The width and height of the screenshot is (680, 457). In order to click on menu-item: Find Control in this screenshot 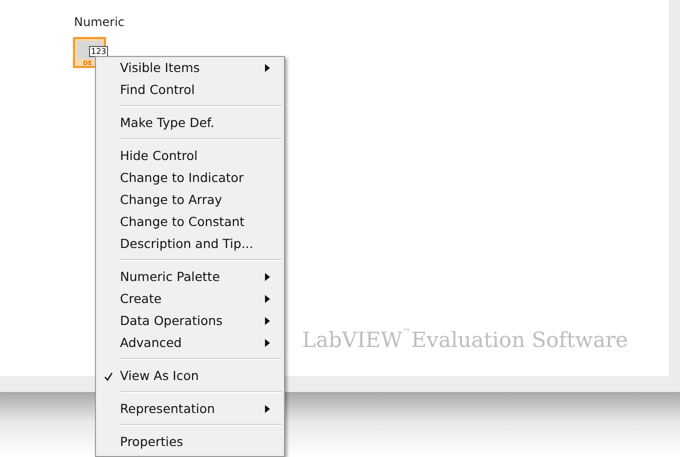, I will do `click(190, 90)`.